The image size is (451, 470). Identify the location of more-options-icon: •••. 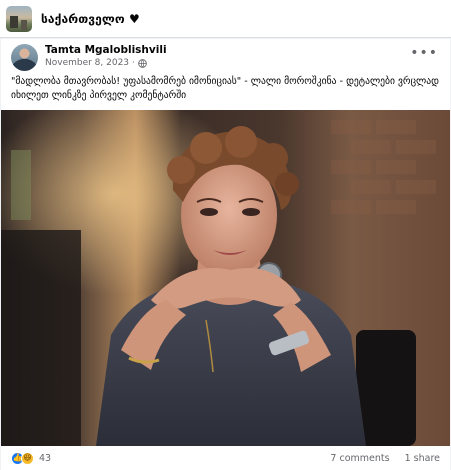
(424, 53).